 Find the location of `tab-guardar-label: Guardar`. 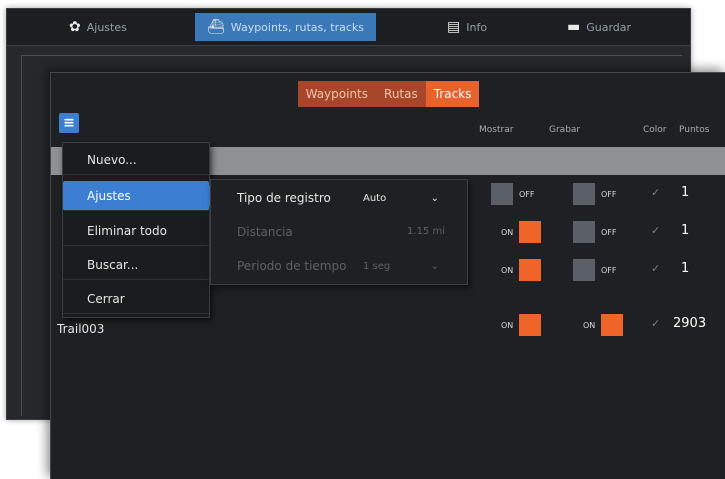

tab-guardar-label: Guardar is located at coordinates (609, 27).